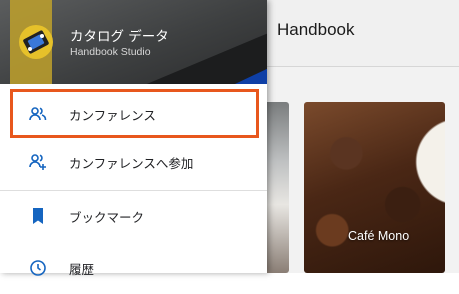 The height and width of the screenshot is (294, 459). I want to click on menu-item-label: カンファレンスへ参加, so click(131, 163).